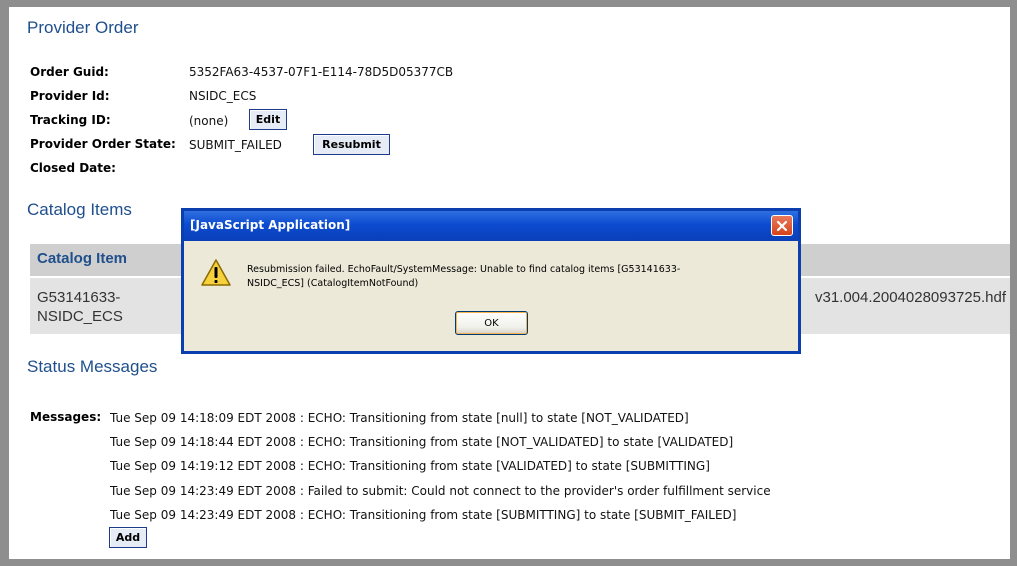 Image resolution: width=1017 pixels, height=566 pixels. What do you see at coordinates (270, 225) in the screenshot?
I see `dialog-title: [JavaScript Application]` at bounding box center [270, 225].